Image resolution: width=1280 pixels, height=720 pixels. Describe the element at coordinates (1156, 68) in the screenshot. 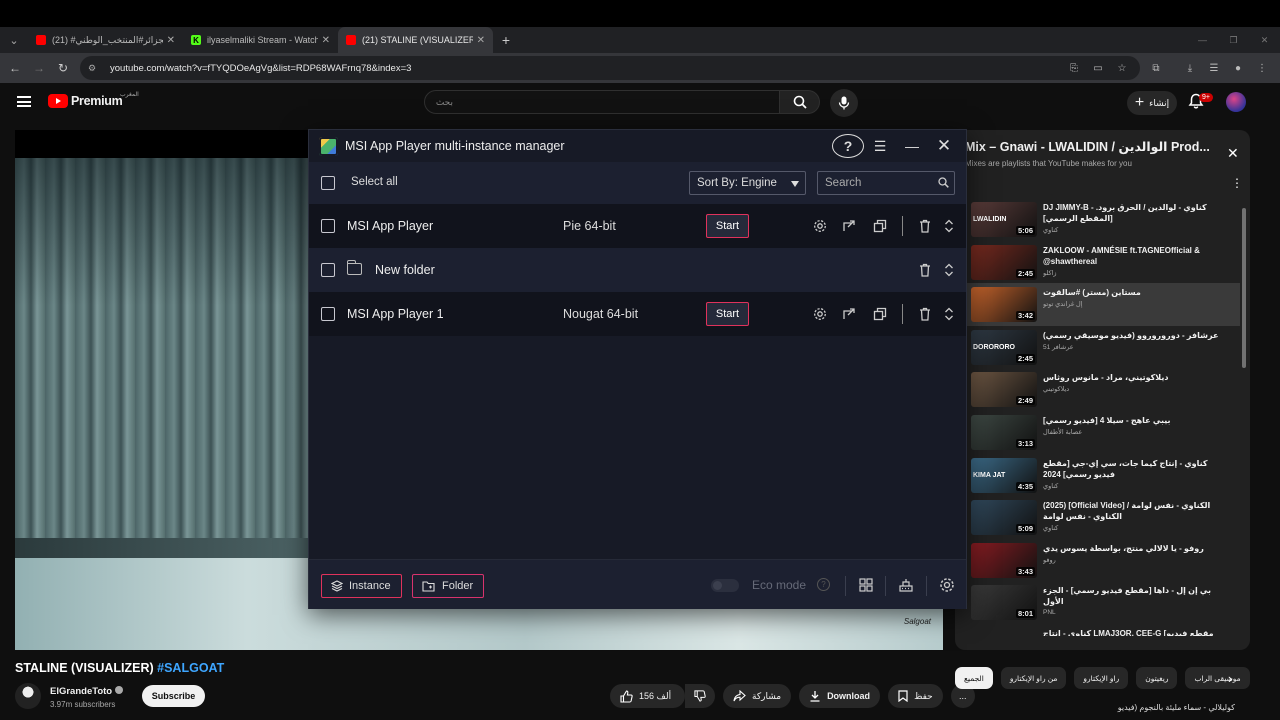

I see `extensions-icon: ⧉` at that location.